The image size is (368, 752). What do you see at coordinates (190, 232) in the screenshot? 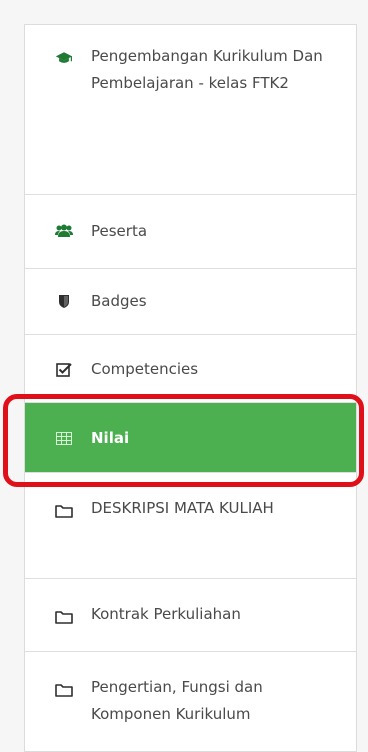
I see `nav-item-peserta: Peserta` at bounding box center [190, 232].